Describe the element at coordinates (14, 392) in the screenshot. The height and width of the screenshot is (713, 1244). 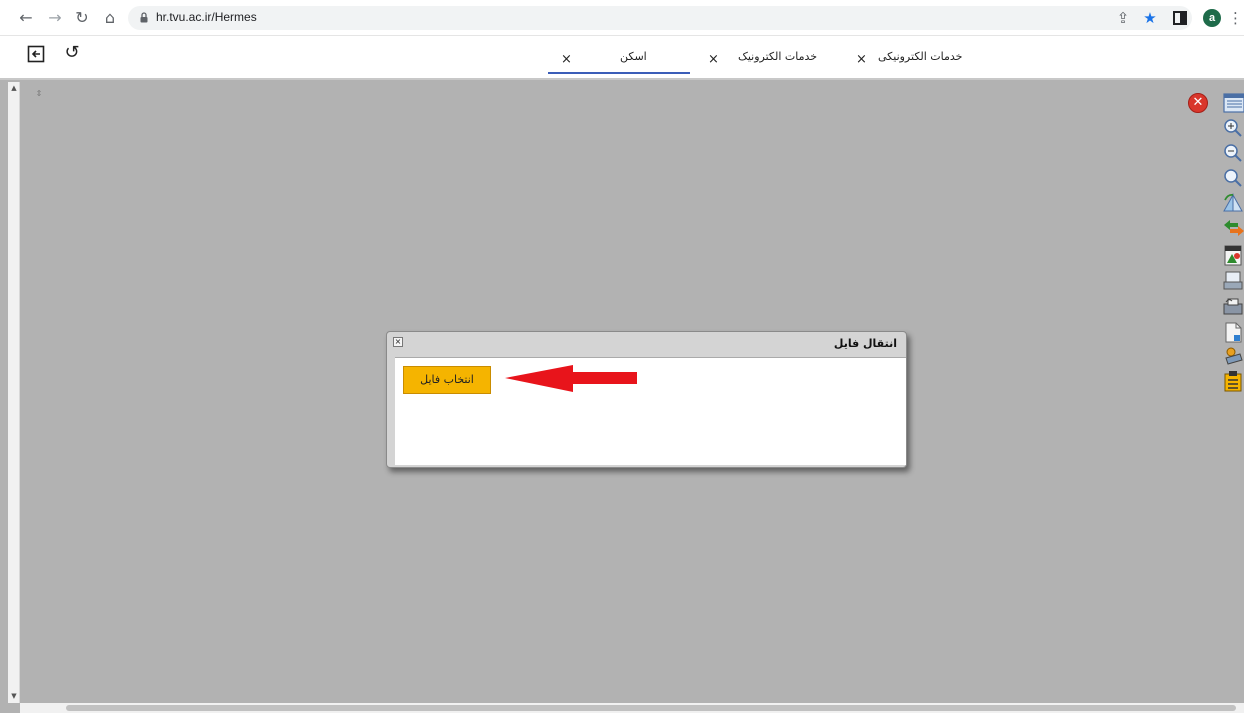
I see `vertical-scrollbar: ▲ ▼` at that location.